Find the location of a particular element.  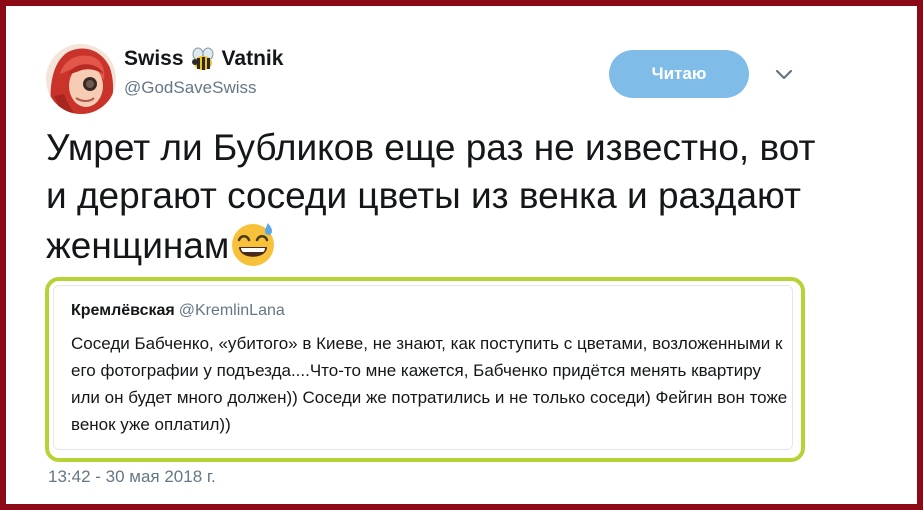

quoted-author-handle: @KremlinLana is located at coordinates (231, 310).